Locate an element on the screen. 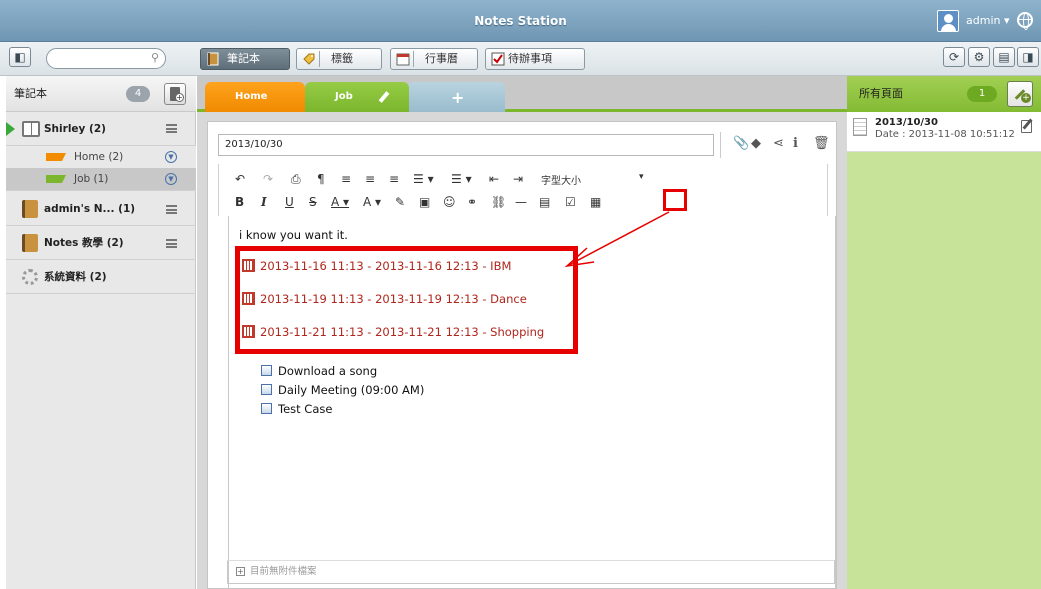 The height and width of the screenshot is (589, 1041). todo-item: Daily Meeting (09:00 AM) is located at coordinates (342, 390).